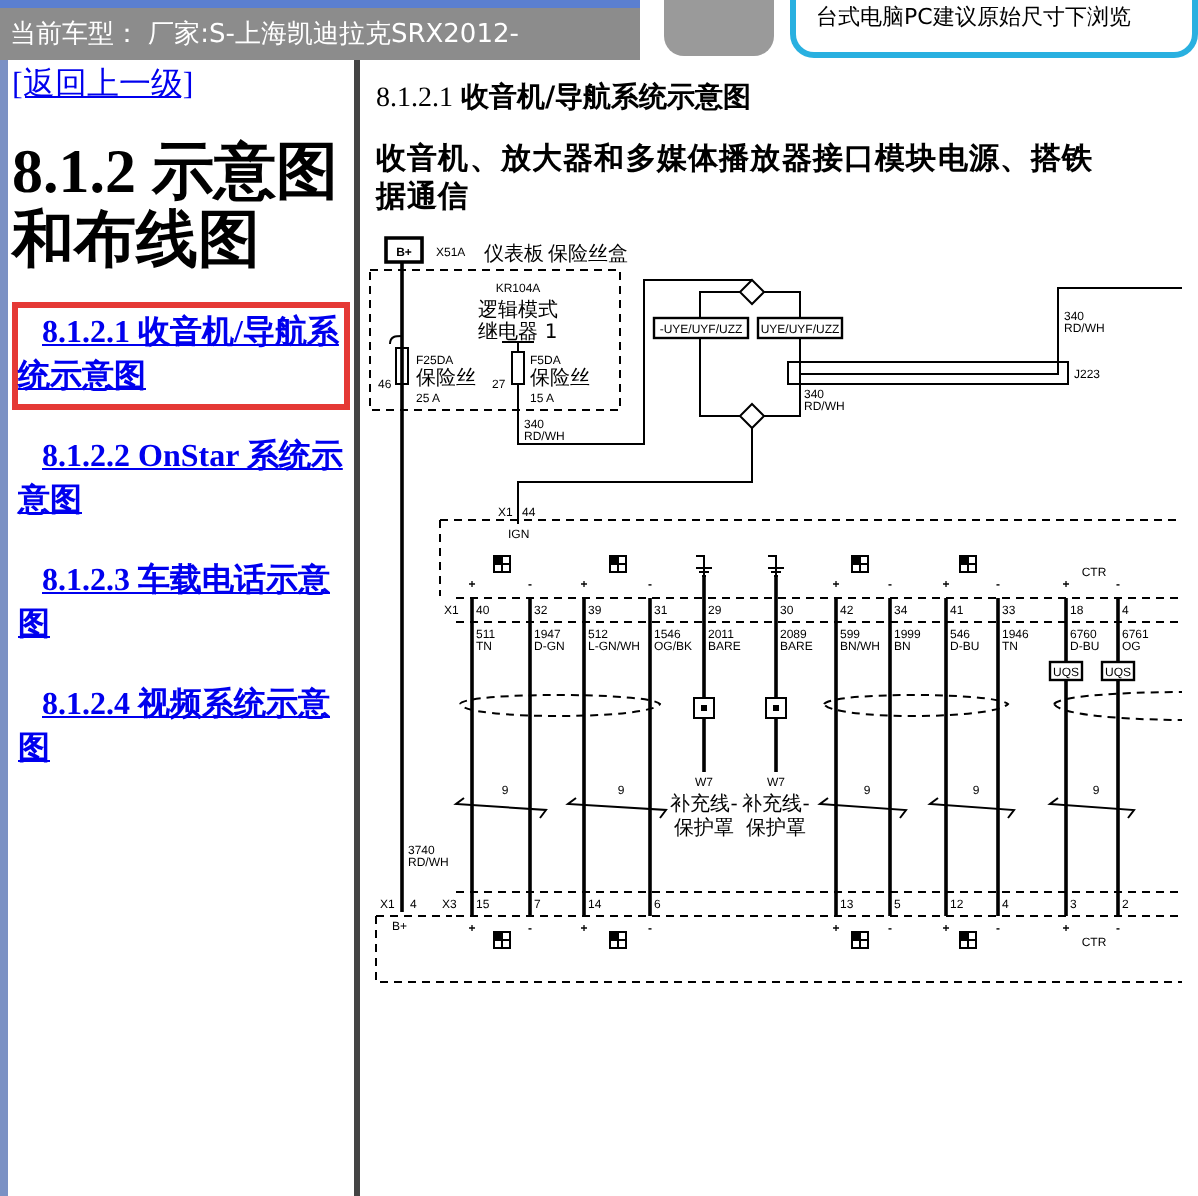 This screenshot has width=1198, height=1196. What do you see at coordinates (972, 17) in the screenshot?
I see `notice-text: 台式电脑PC建议原始尺寸下浏览` at bounding box center [972, 17].